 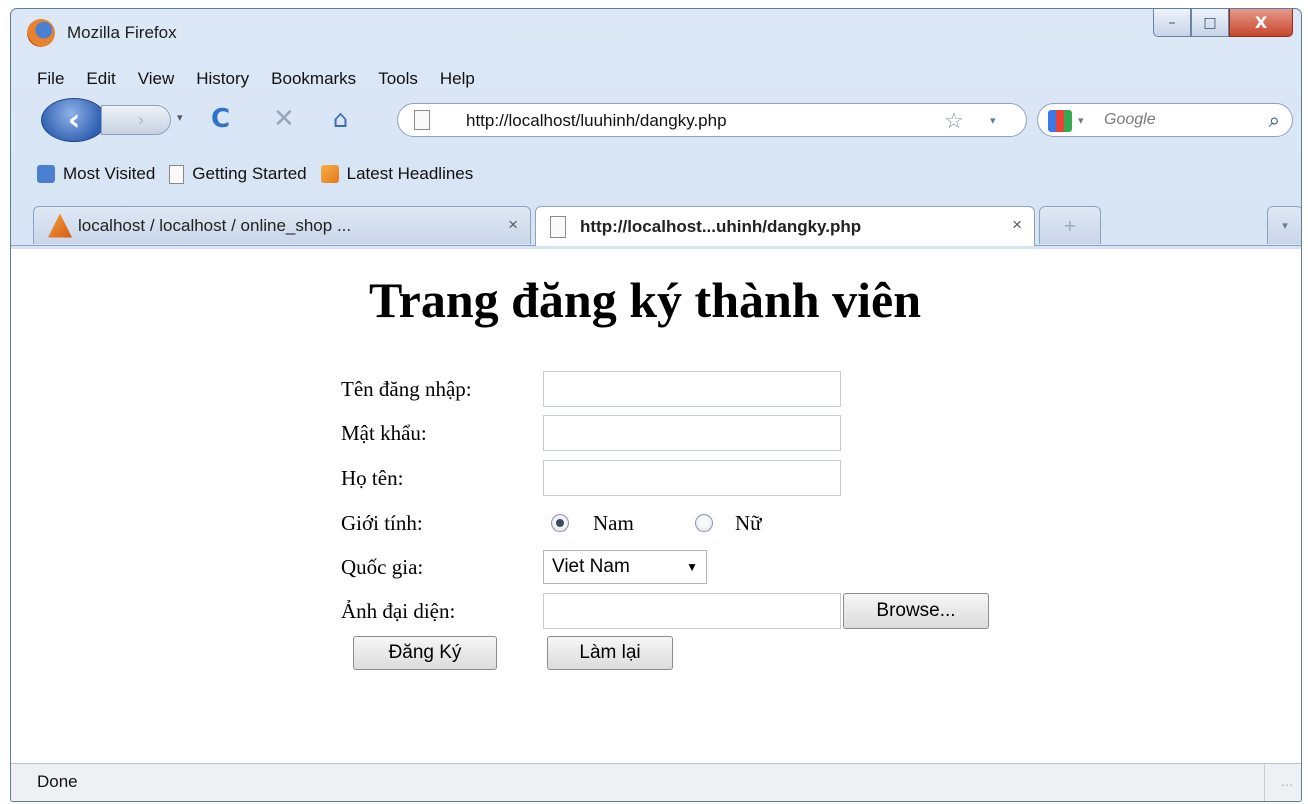 What do you see at coordinates (560, 523) in the screenshot?
I see `gender-male-radio` at bounding box center [560, 523].